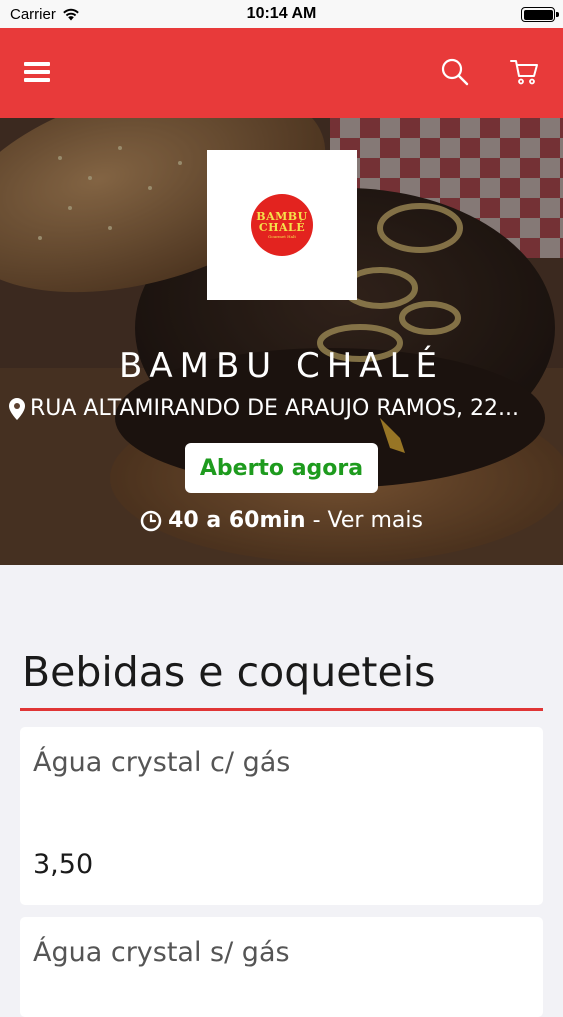 The height and width of the screenshot is (1017, 563). What do you see at coordinates (237, 520) in the screenshot?
I see `delivery-time: 40 a 60min` at bounding box center [237, 520].